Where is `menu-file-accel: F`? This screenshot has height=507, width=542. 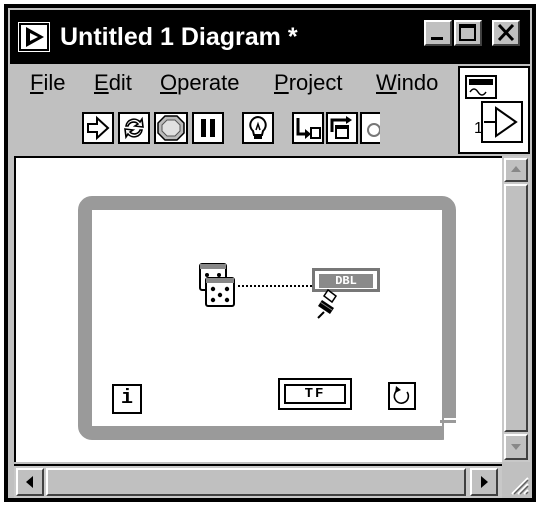 menu-file-accel: F is located at coordinates (37, 82).